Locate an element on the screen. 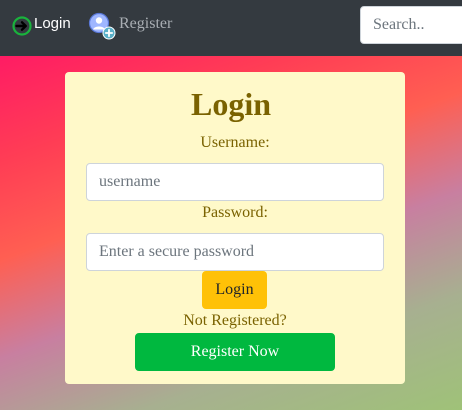 The image size is (462, 410). username-label: Username: is located at coordinates (235, 142).